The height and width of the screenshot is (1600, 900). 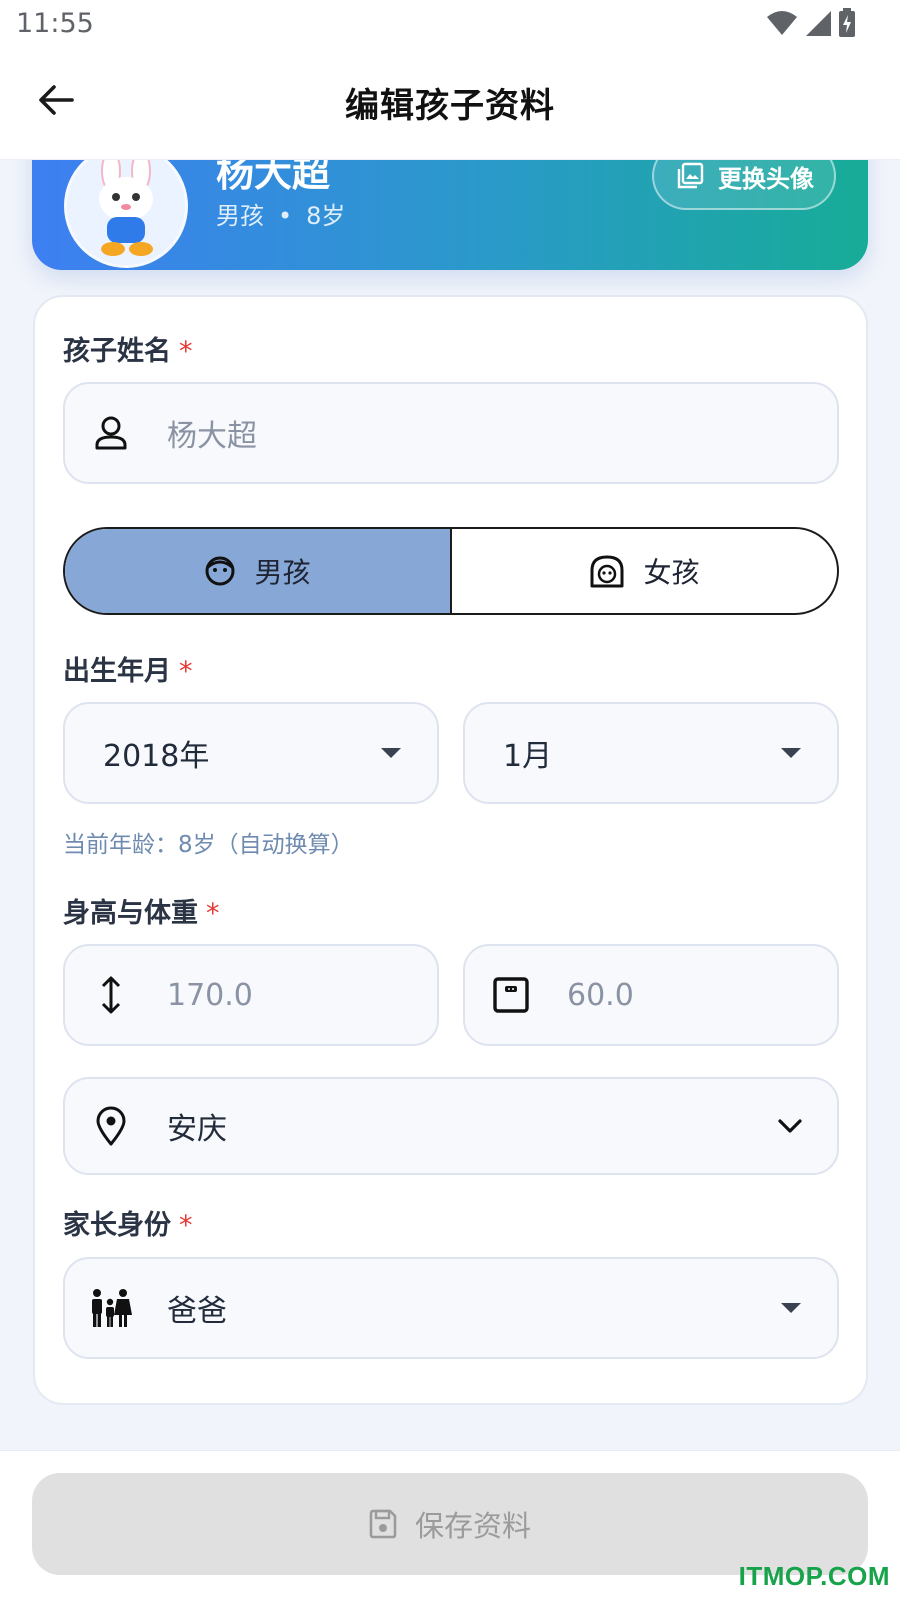 I want to click on battery-icon, so click(x=847, y=22).